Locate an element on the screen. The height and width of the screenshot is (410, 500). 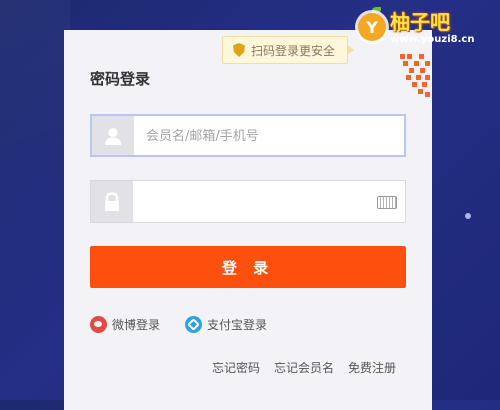
login-links: 忘记密码 忘记会员名 免费注册 is located at coordinates (304, 367).